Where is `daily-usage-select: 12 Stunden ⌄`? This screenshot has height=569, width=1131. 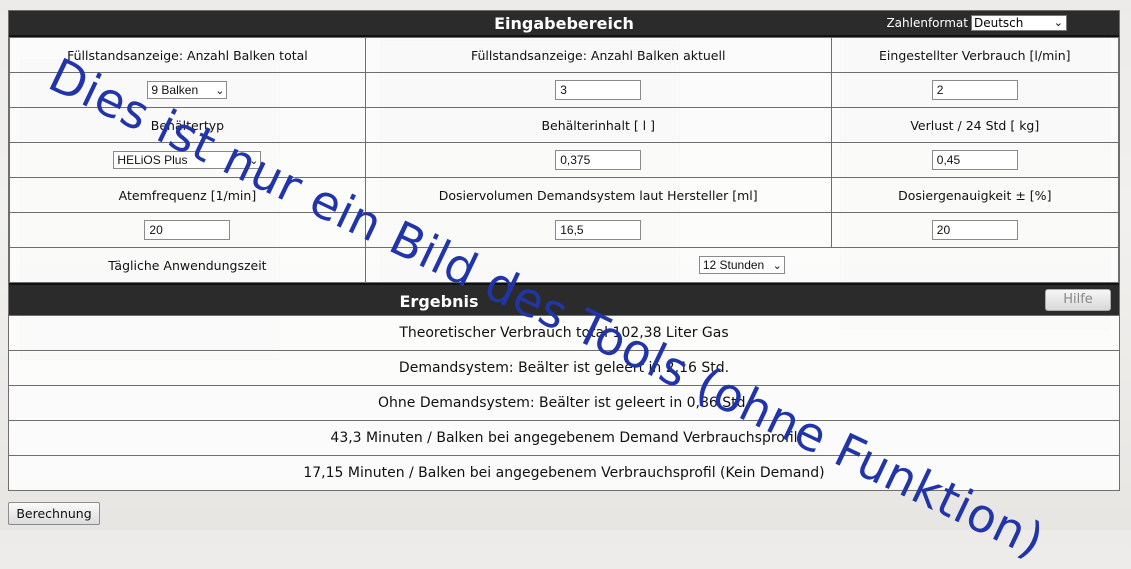 daily-usage-select: 12 Stunden ⌄ is located at coordinates (741, 265).